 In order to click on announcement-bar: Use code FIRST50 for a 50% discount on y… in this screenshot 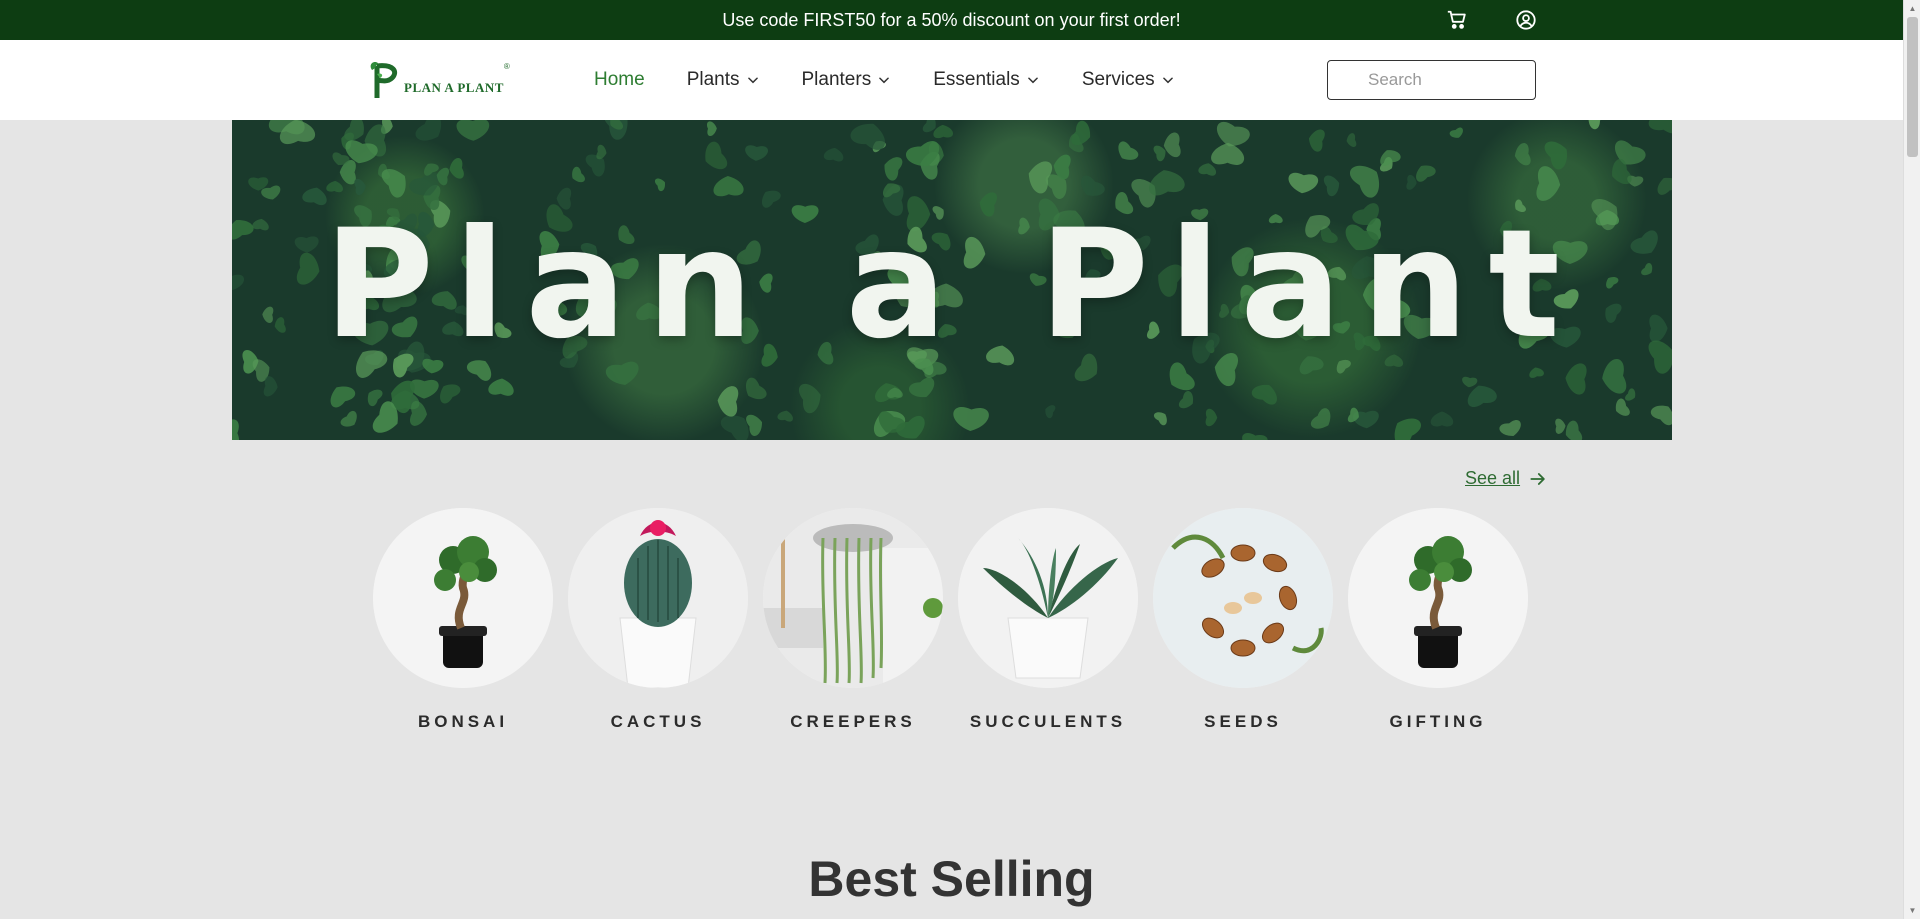, I will do `click(951, 20)`.